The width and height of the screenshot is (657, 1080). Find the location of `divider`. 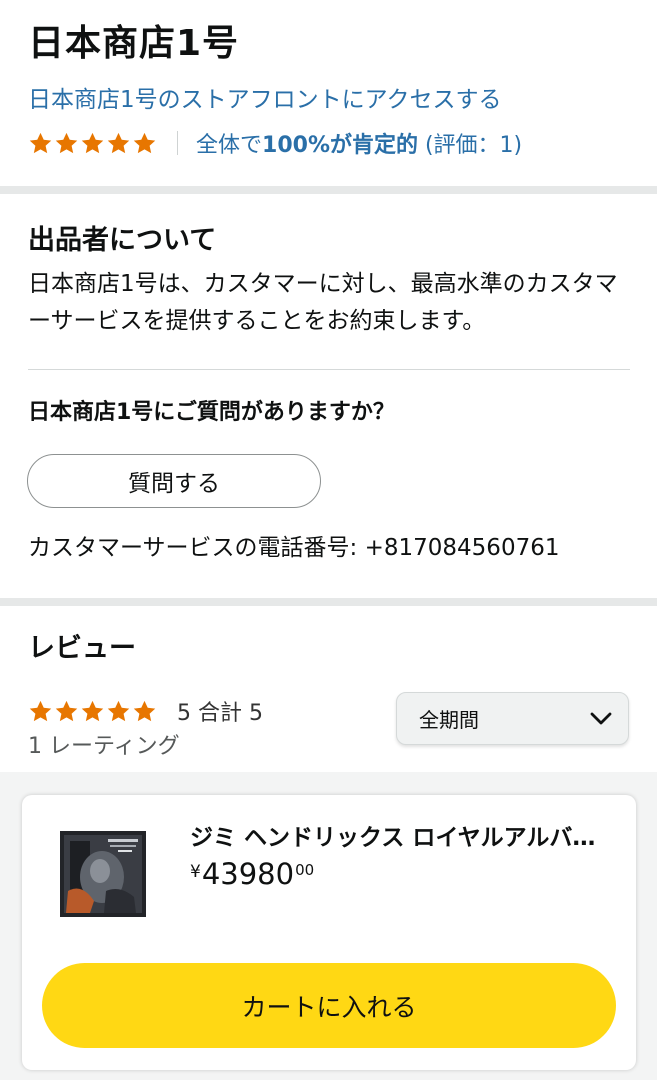

divider is located at coordinates (329, 369).